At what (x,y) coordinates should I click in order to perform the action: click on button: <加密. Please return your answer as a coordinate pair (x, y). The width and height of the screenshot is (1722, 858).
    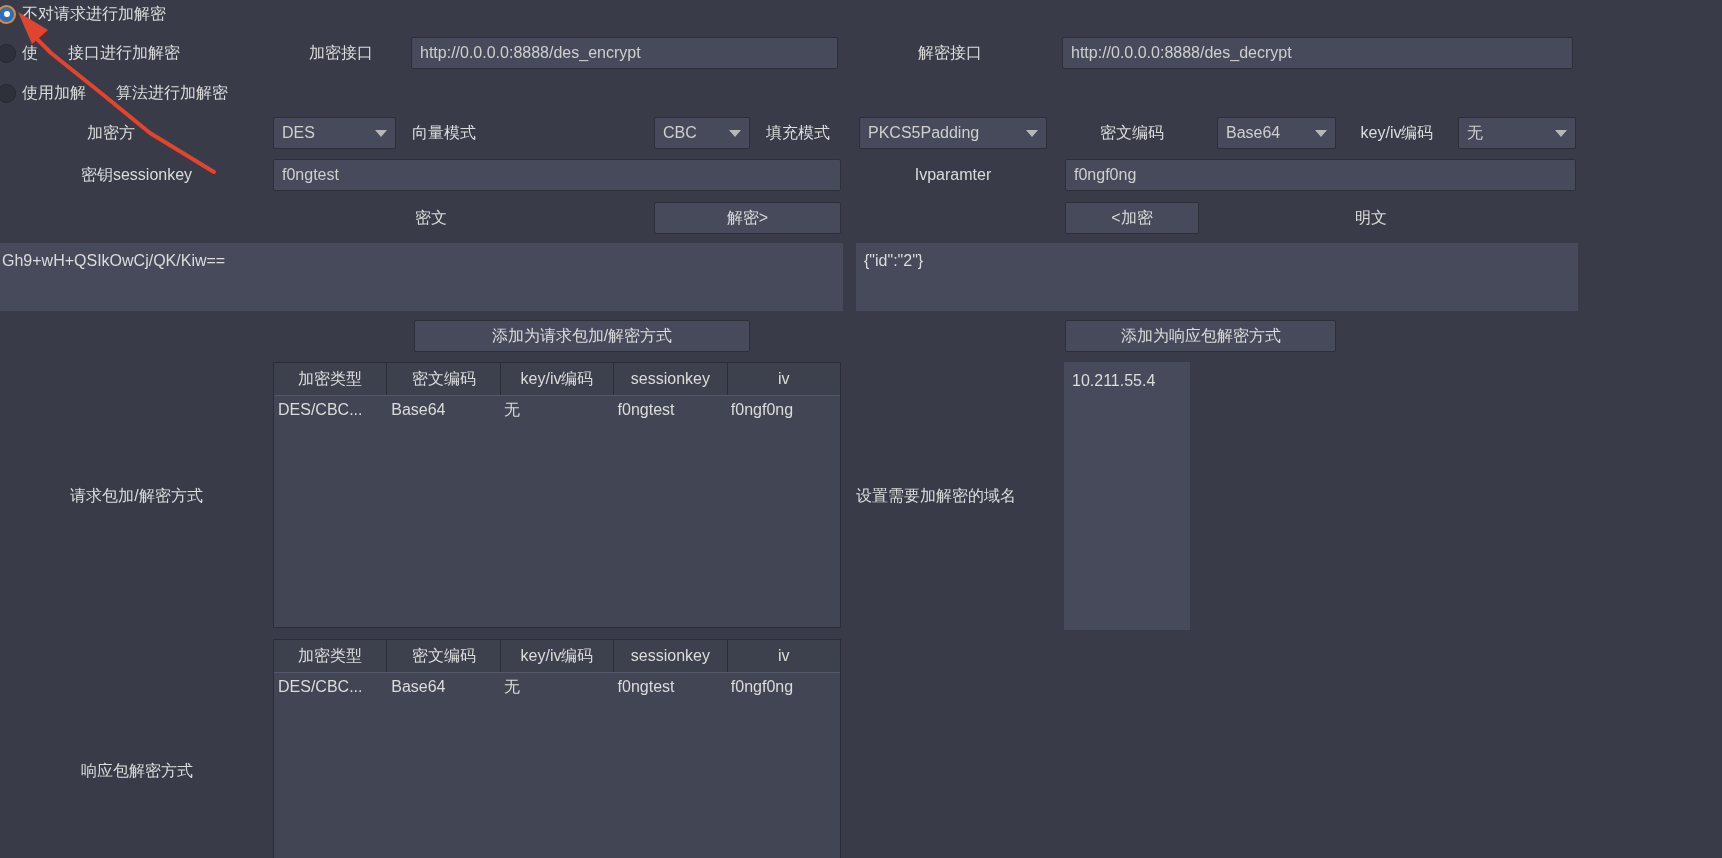
    Looking at the image, I should click on (1132, 218).